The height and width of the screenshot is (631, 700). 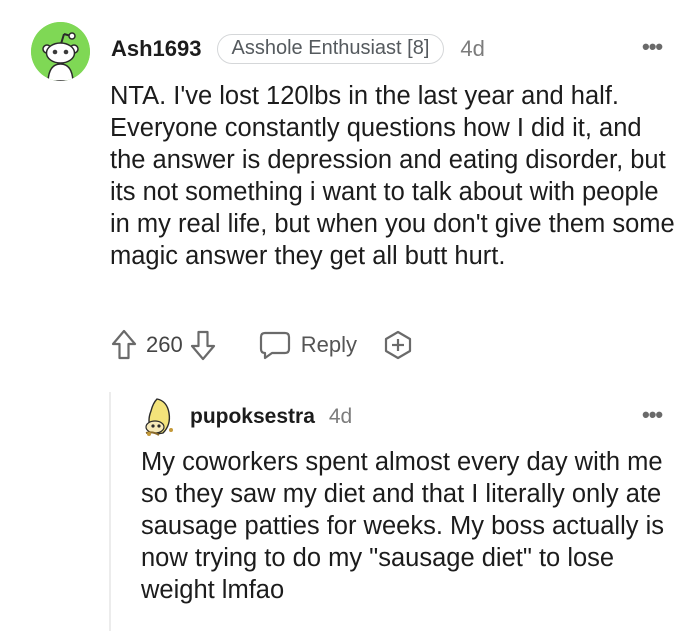 I want to click on upvote-arrow-icon, so click(x=124, y=344).